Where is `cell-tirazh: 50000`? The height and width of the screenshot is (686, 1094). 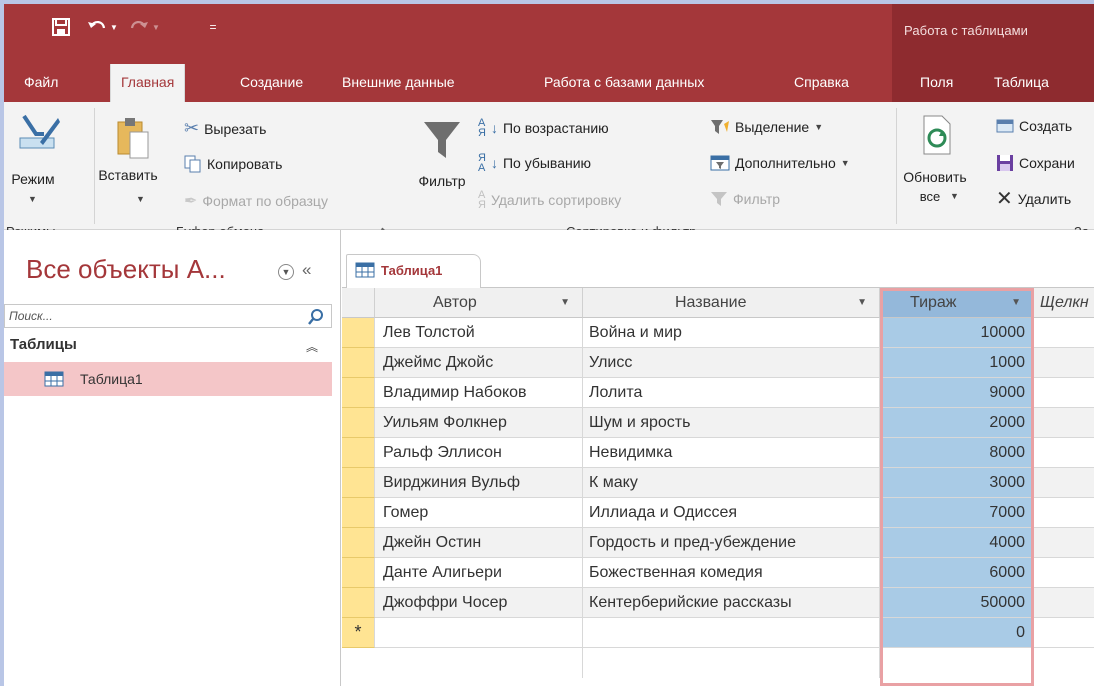 cell-tirazh: 50000 is located at coordinates (957, 603).